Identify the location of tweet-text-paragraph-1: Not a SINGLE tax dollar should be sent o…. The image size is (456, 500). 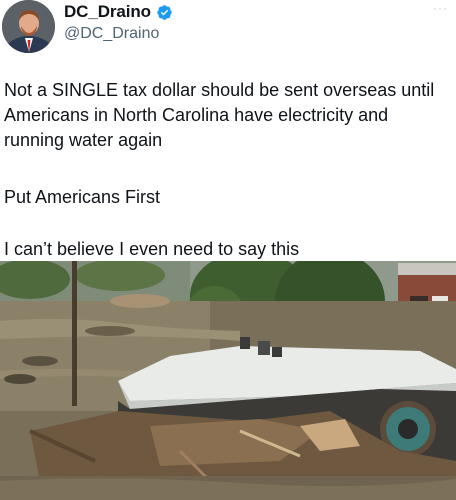
(219, 115).